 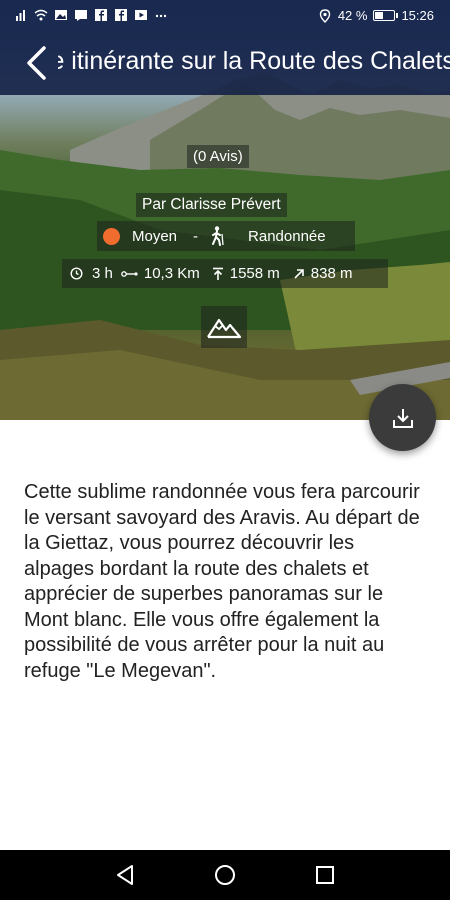 I want to click on difficulty-label: Moyen, so click(x=155, y=236).